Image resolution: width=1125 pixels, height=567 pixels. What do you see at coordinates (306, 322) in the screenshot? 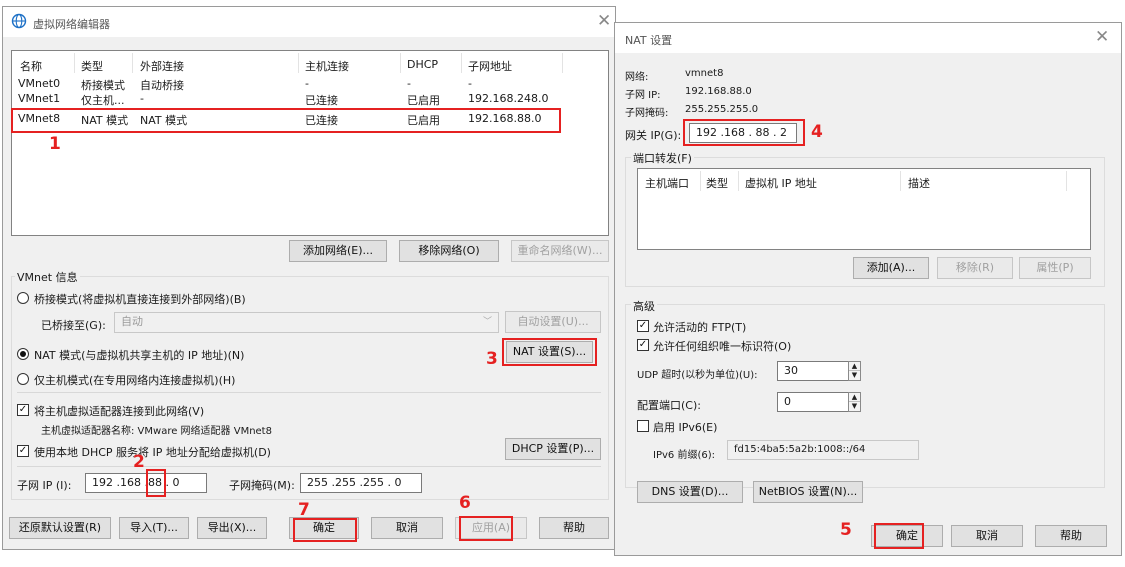
I see `bridged-to-select: 自动 ﹀` at bounding box center [306, 322].